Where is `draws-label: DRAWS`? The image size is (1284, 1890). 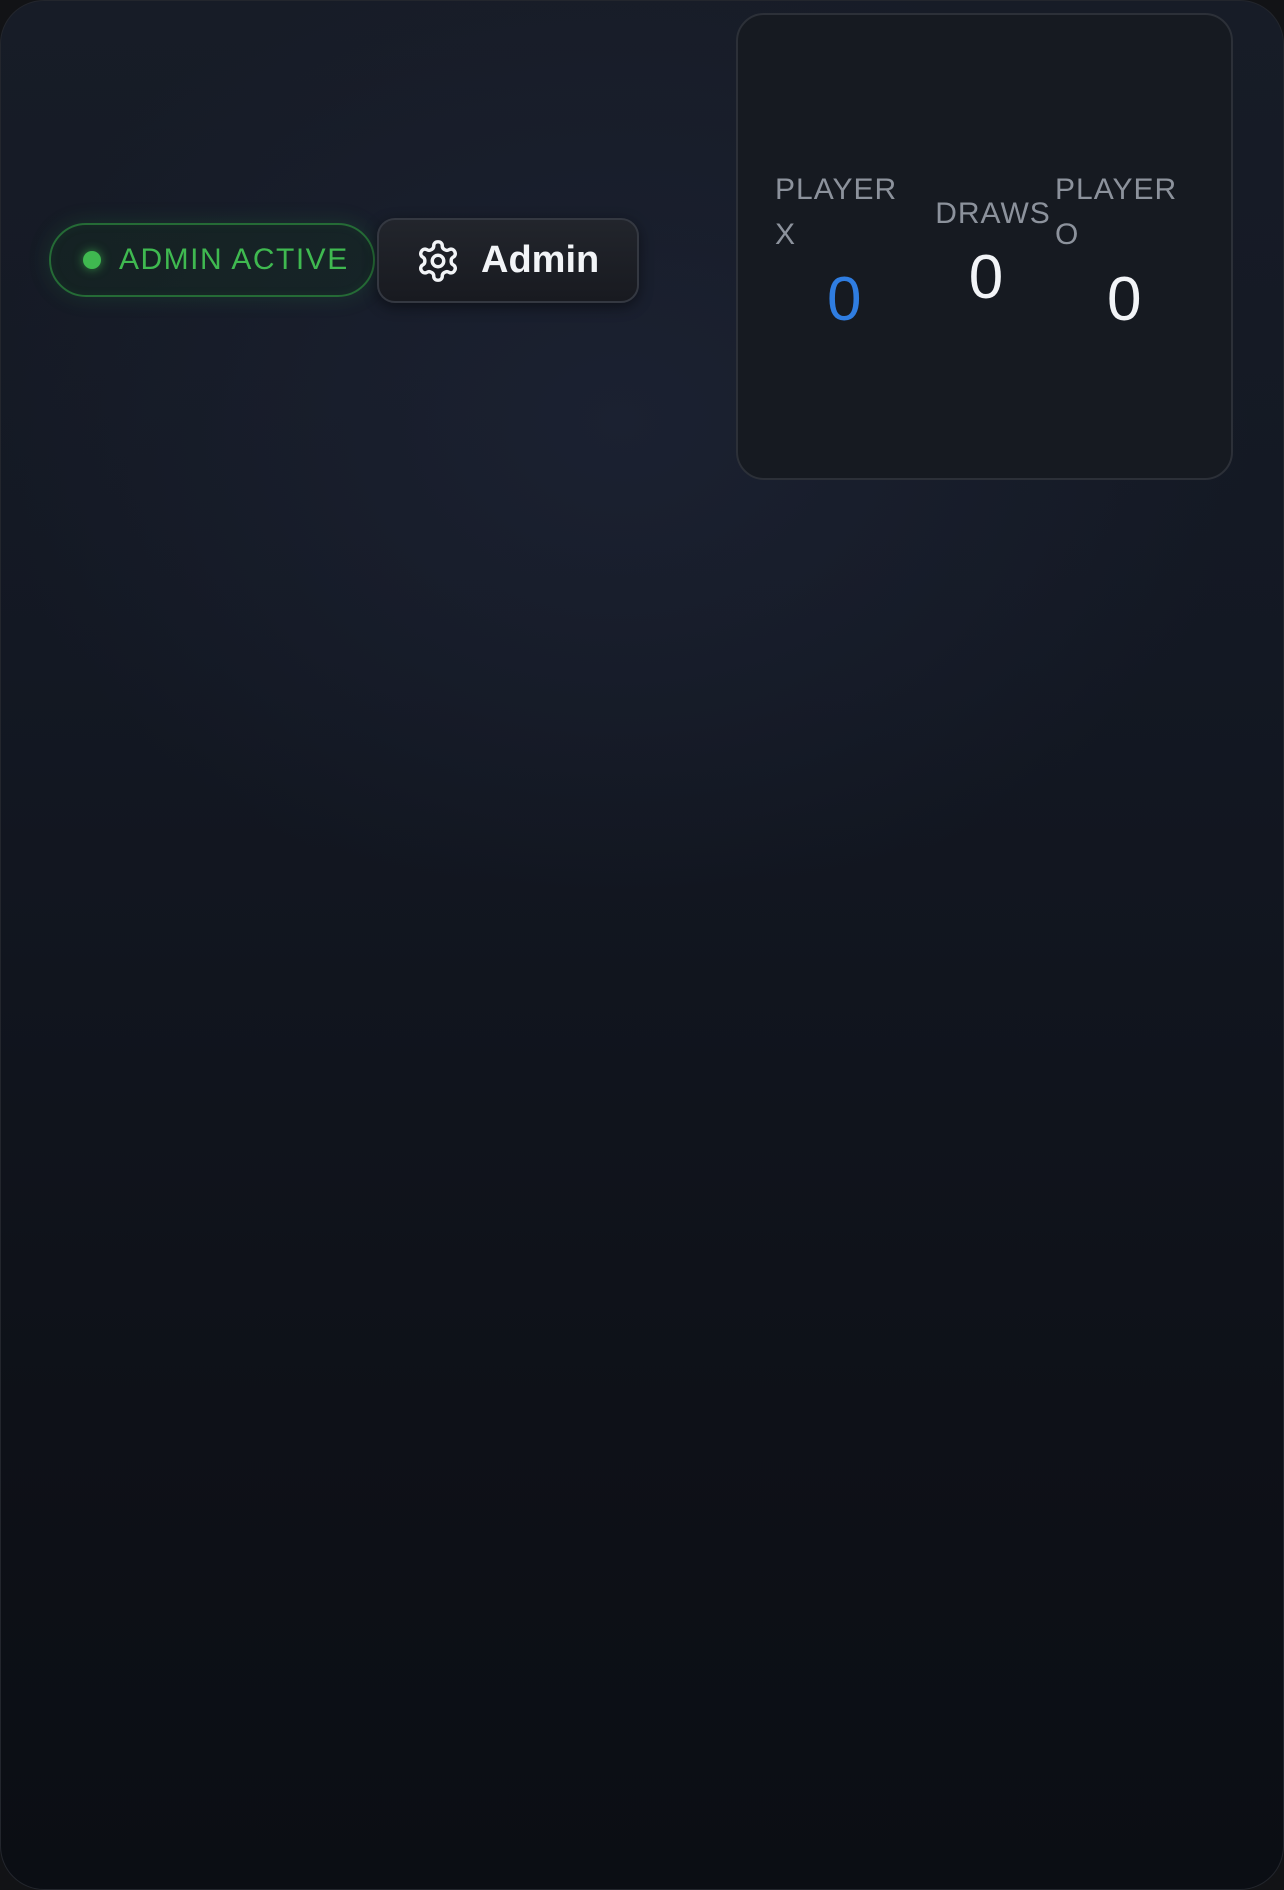
draws-label: DRAWS is located at coordinates (993, 213).